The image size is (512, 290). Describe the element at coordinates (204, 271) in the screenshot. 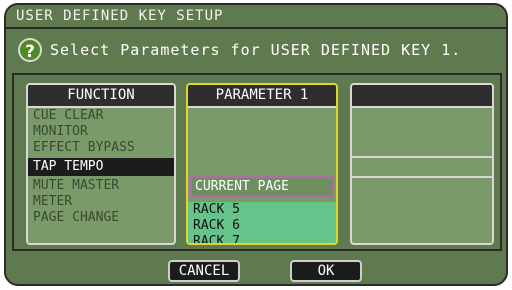

I see `cancel-button: CANCEL` at that location.